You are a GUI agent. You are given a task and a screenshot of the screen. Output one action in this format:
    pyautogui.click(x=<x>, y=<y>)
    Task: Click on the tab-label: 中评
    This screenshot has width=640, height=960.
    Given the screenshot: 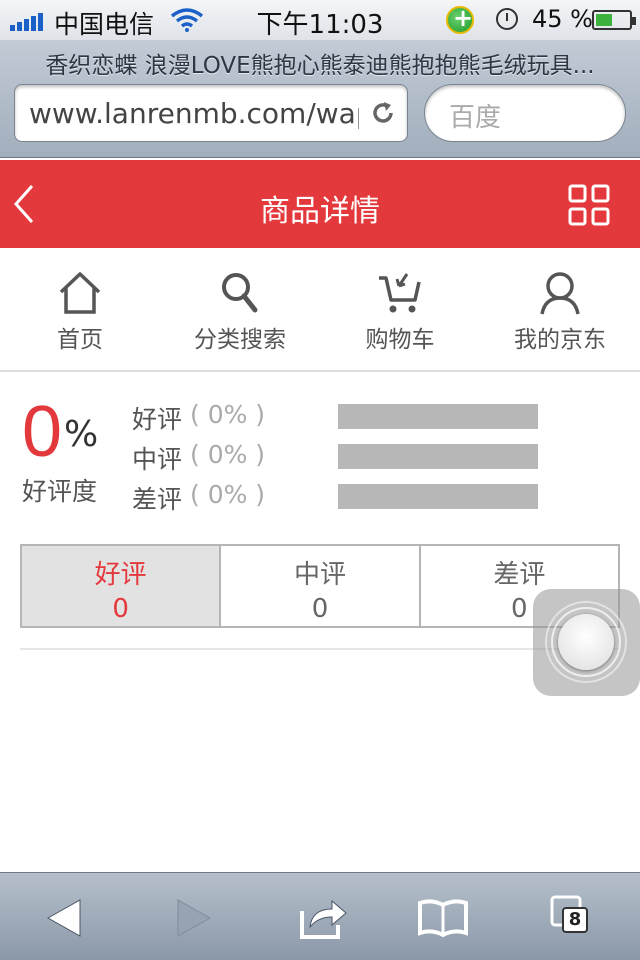 What is the action you would take?
    pyautogui.click(x=319, y=575)
    